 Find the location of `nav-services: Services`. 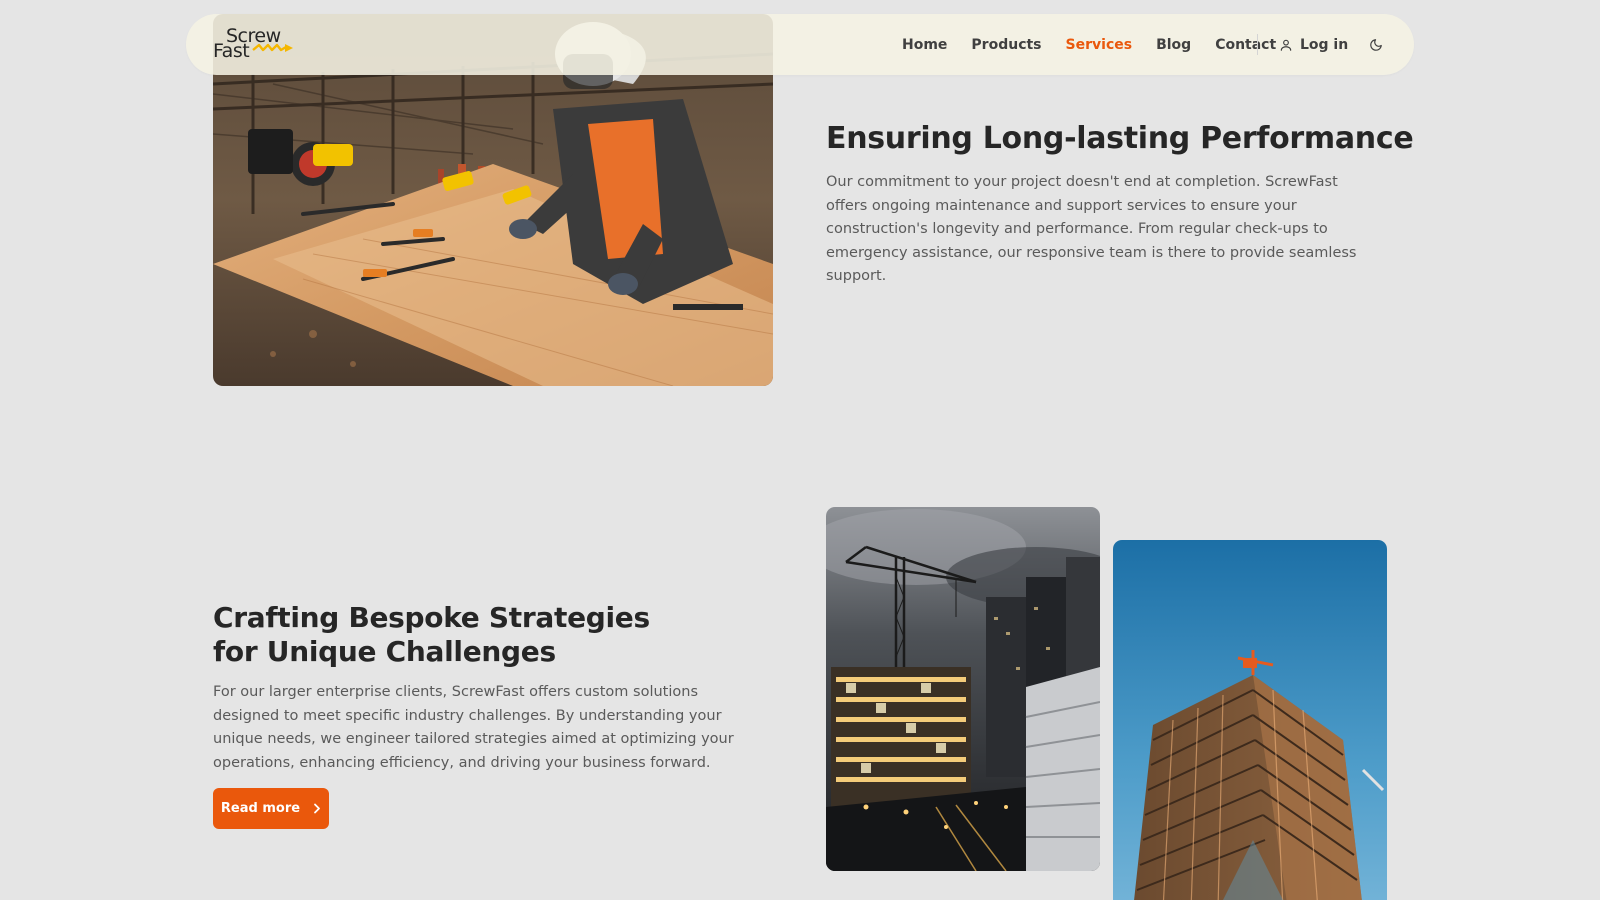

nav-services: Services is located at coordinates (1099, 45).